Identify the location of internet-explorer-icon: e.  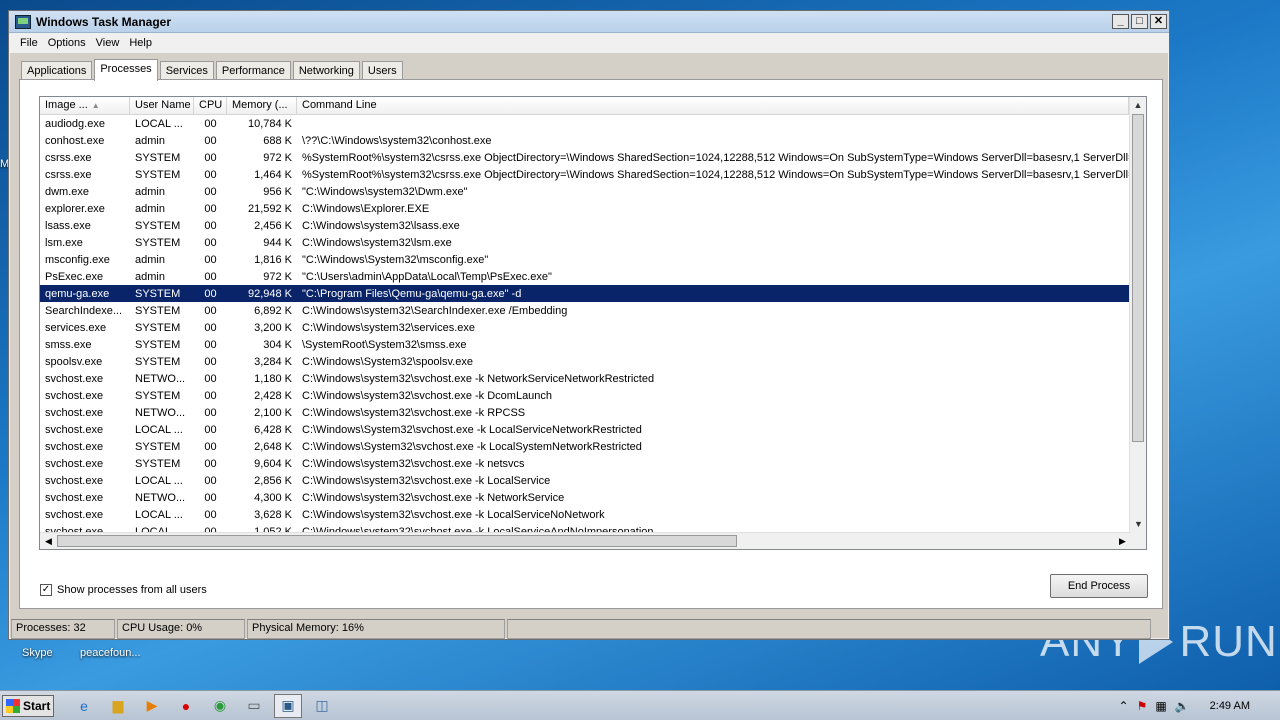
(84, 706).